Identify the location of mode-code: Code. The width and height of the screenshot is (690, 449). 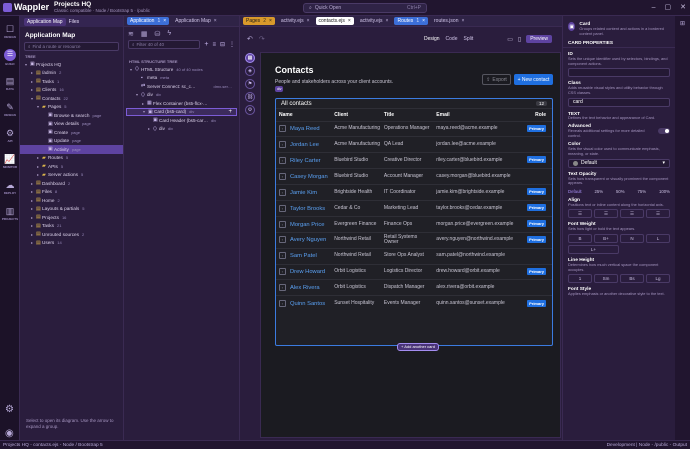
(452, 39).